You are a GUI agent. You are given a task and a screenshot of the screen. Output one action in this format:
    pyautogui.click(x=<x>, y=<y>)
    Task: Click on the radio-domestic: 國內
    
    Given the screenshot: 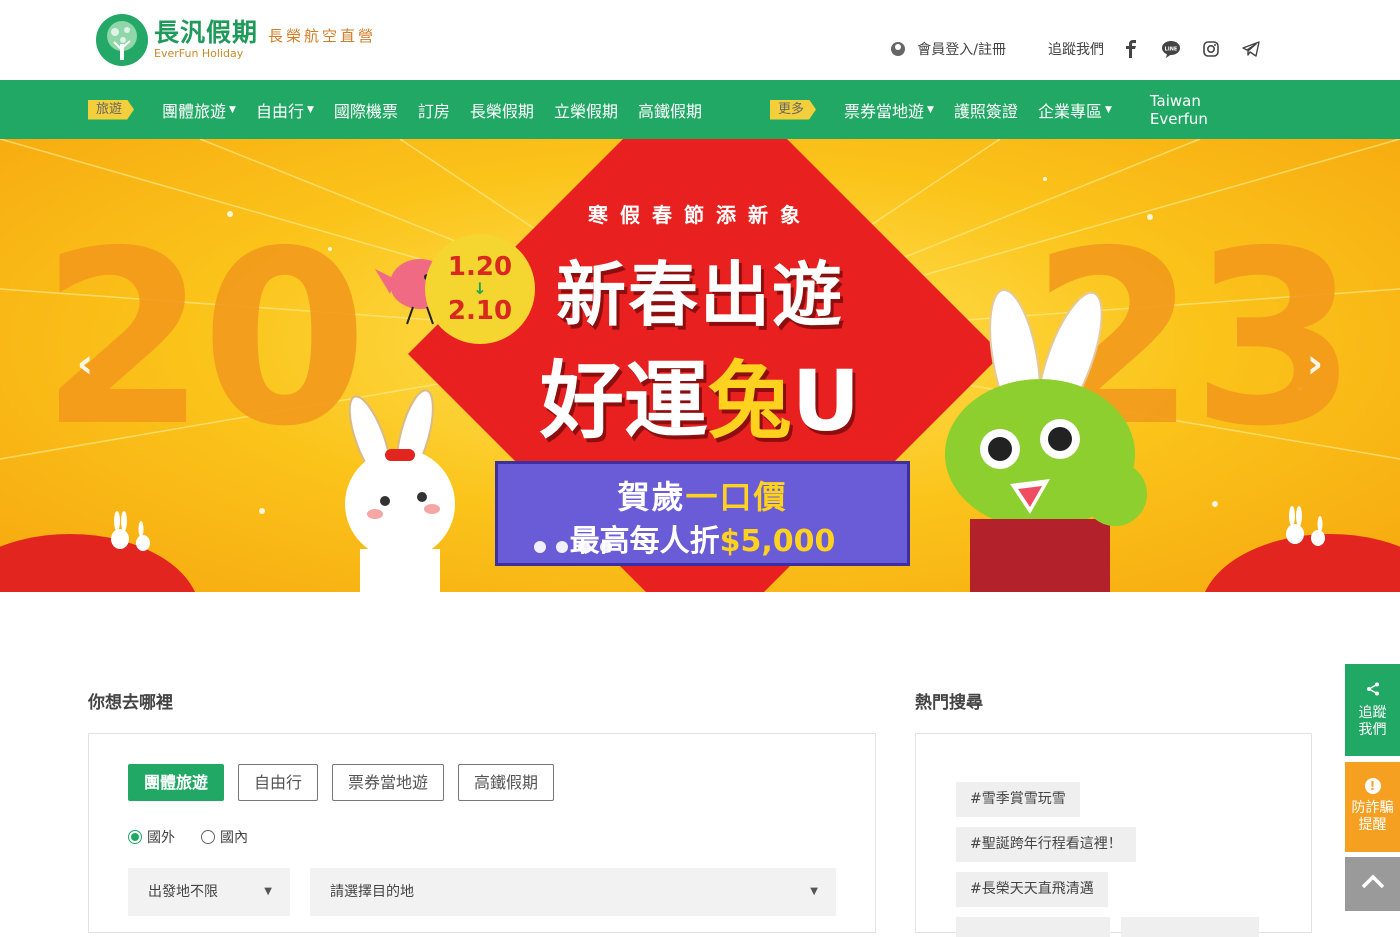 What is the action you would take?
    pyautogui.click(x=224, y=837)
    